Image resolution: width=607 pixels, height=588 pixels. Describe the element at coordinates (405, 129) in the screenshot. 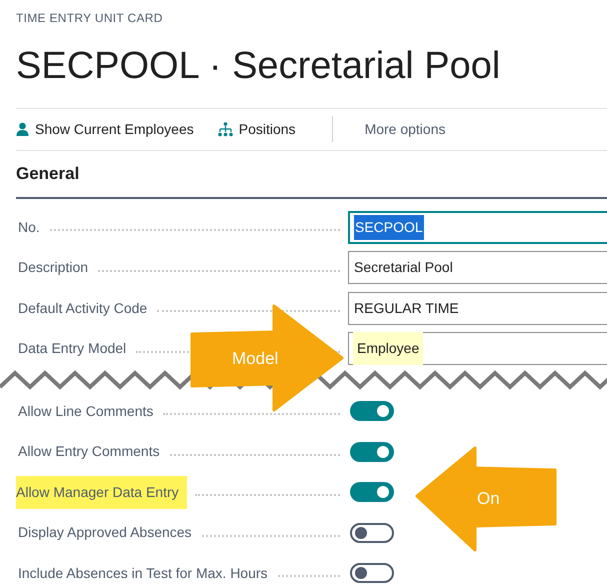

I see `more-options-button: More options` at that location.